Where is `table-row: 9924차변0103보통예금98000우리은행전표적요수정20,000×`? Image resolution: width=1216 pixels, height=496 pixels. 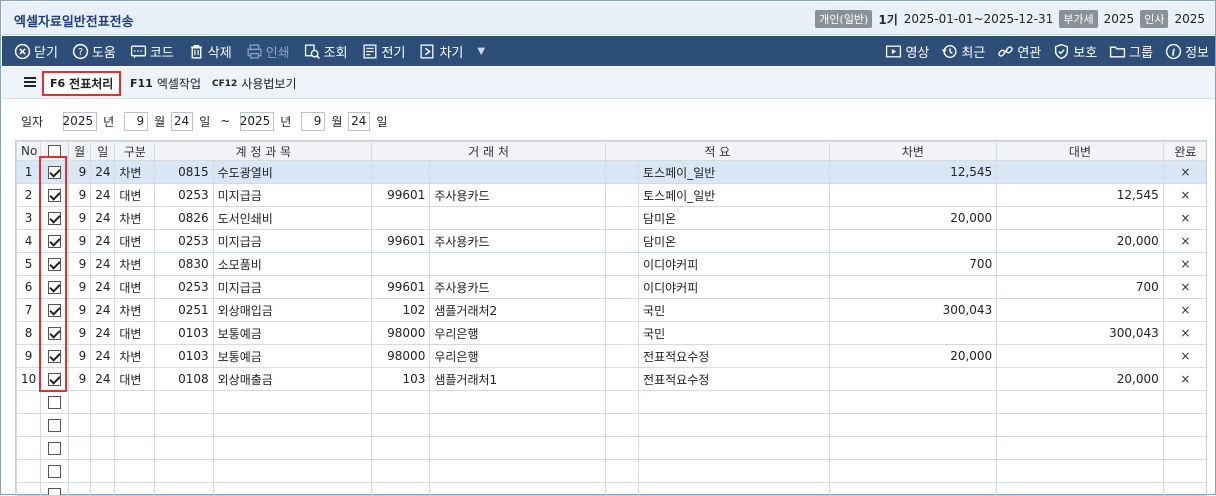 table-row: 9924차변0103보통예금98000우리은행전표적요수정20,000× is located at coordinates (612, 356).